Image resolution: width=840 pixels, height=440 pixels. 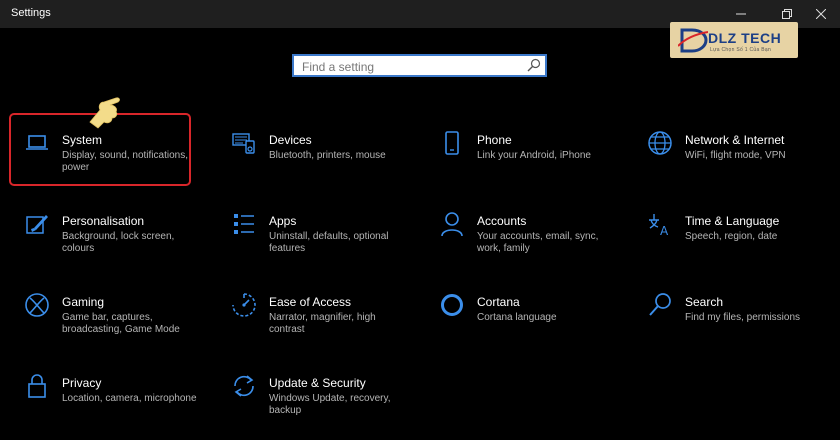 I want to click on tile-name: Accounts, so click(x=502, y=221).